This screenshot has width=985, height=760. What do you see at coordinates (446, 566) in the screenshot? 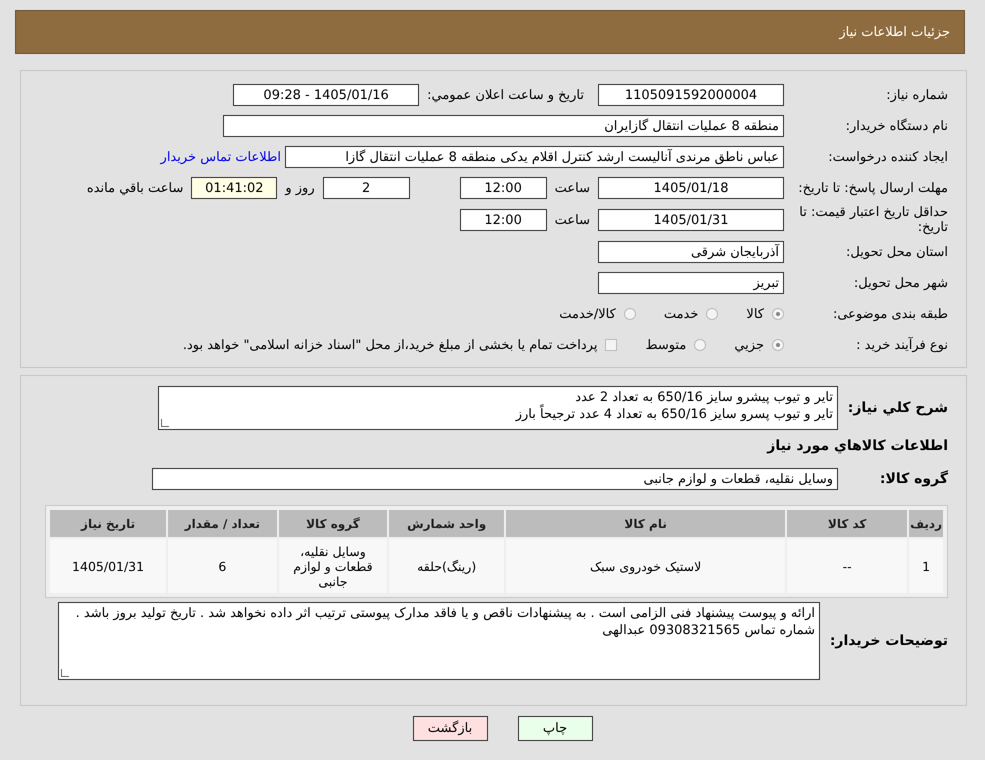
I see `table-cell: (رینگ)حلقه` at bounding box center [446, 566].